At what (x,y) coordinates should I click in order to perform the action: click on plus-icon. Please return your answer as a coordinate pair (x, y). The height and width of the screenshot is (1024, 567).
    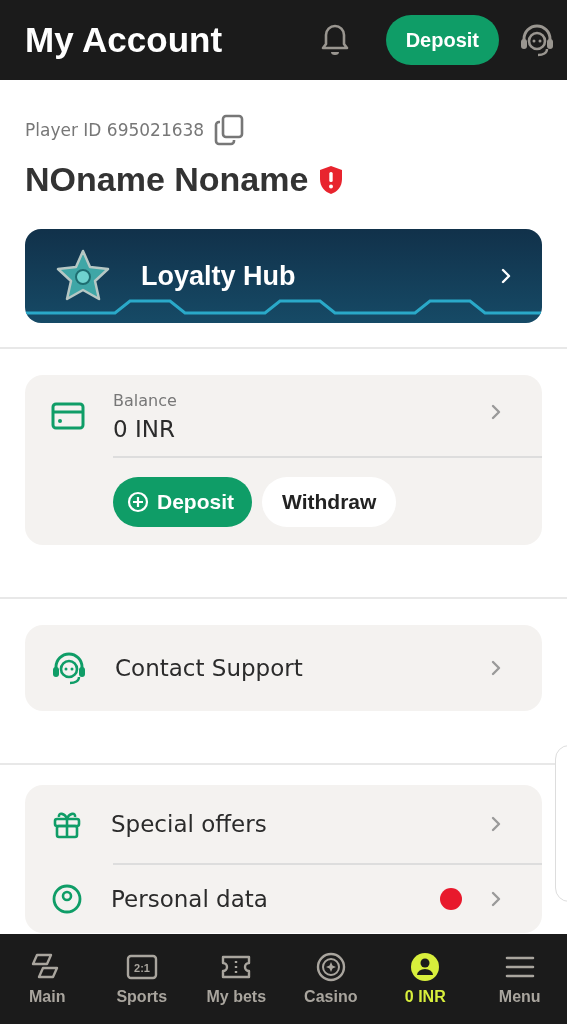
    Looking at the image, I should click on (138, 502).